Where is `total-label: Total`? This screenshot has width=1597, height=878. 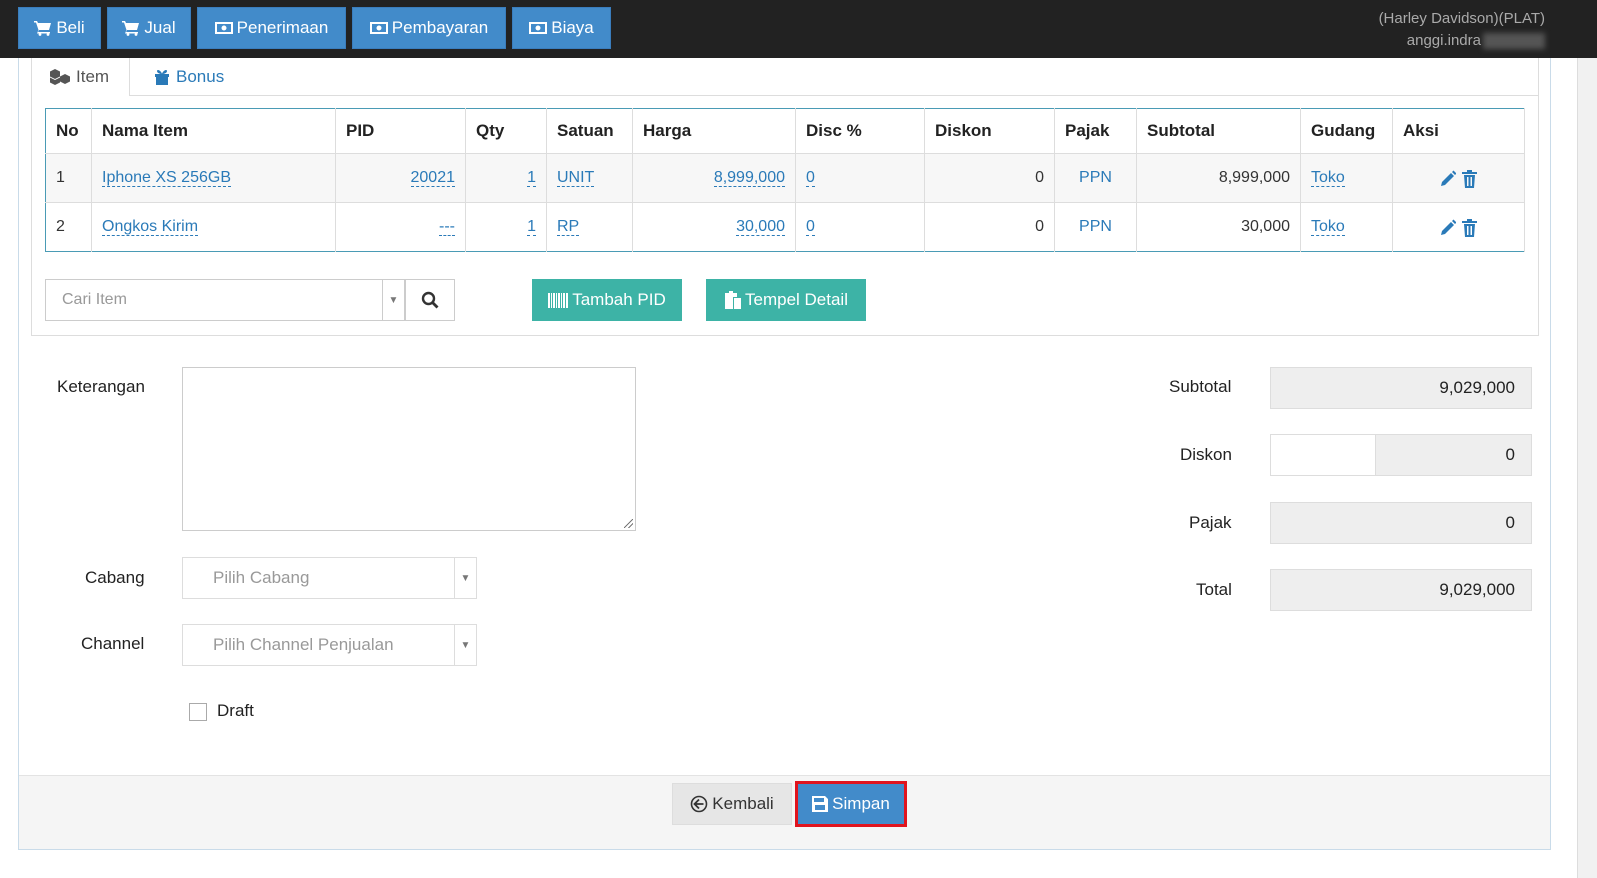 total-label: Total is located at coordinates (1214, 589).